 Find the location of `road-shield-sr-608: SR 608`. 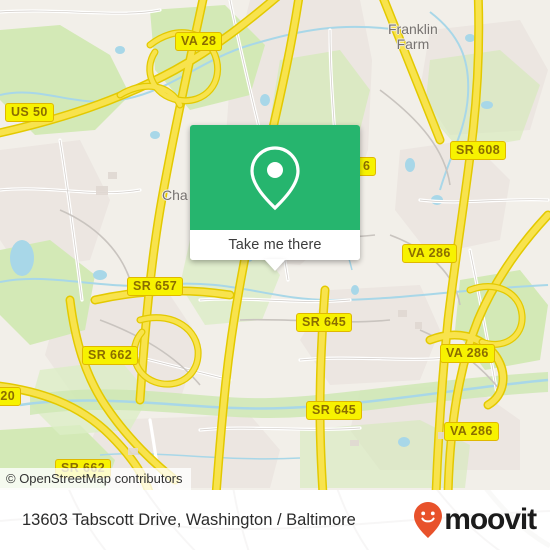

road-shield-sr-608: SR 608 is located at coordinates (478, 150).